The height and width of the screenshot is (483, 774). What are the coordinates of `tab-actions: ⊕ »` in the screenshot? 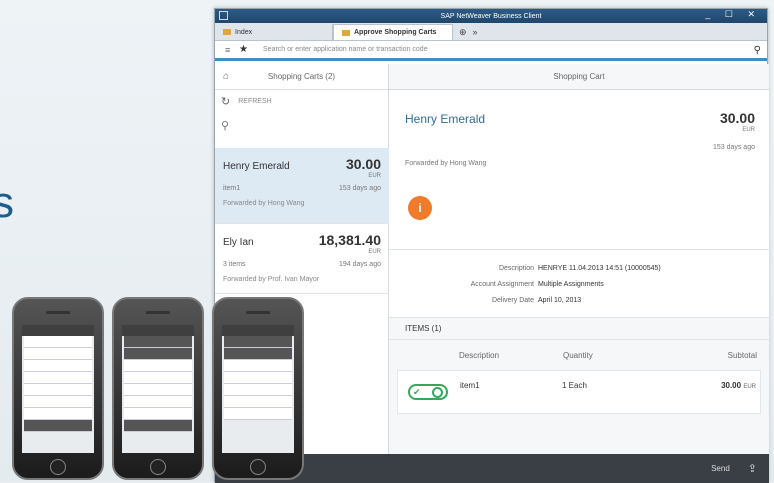 It's located at (468, 32).